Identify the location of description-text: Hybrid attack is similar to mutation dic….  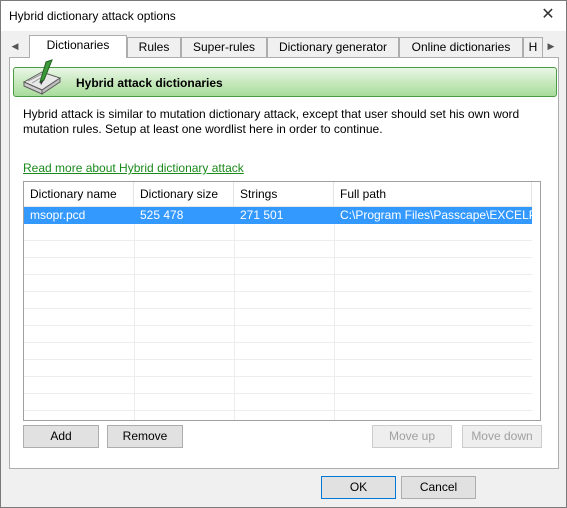
(271, 121).